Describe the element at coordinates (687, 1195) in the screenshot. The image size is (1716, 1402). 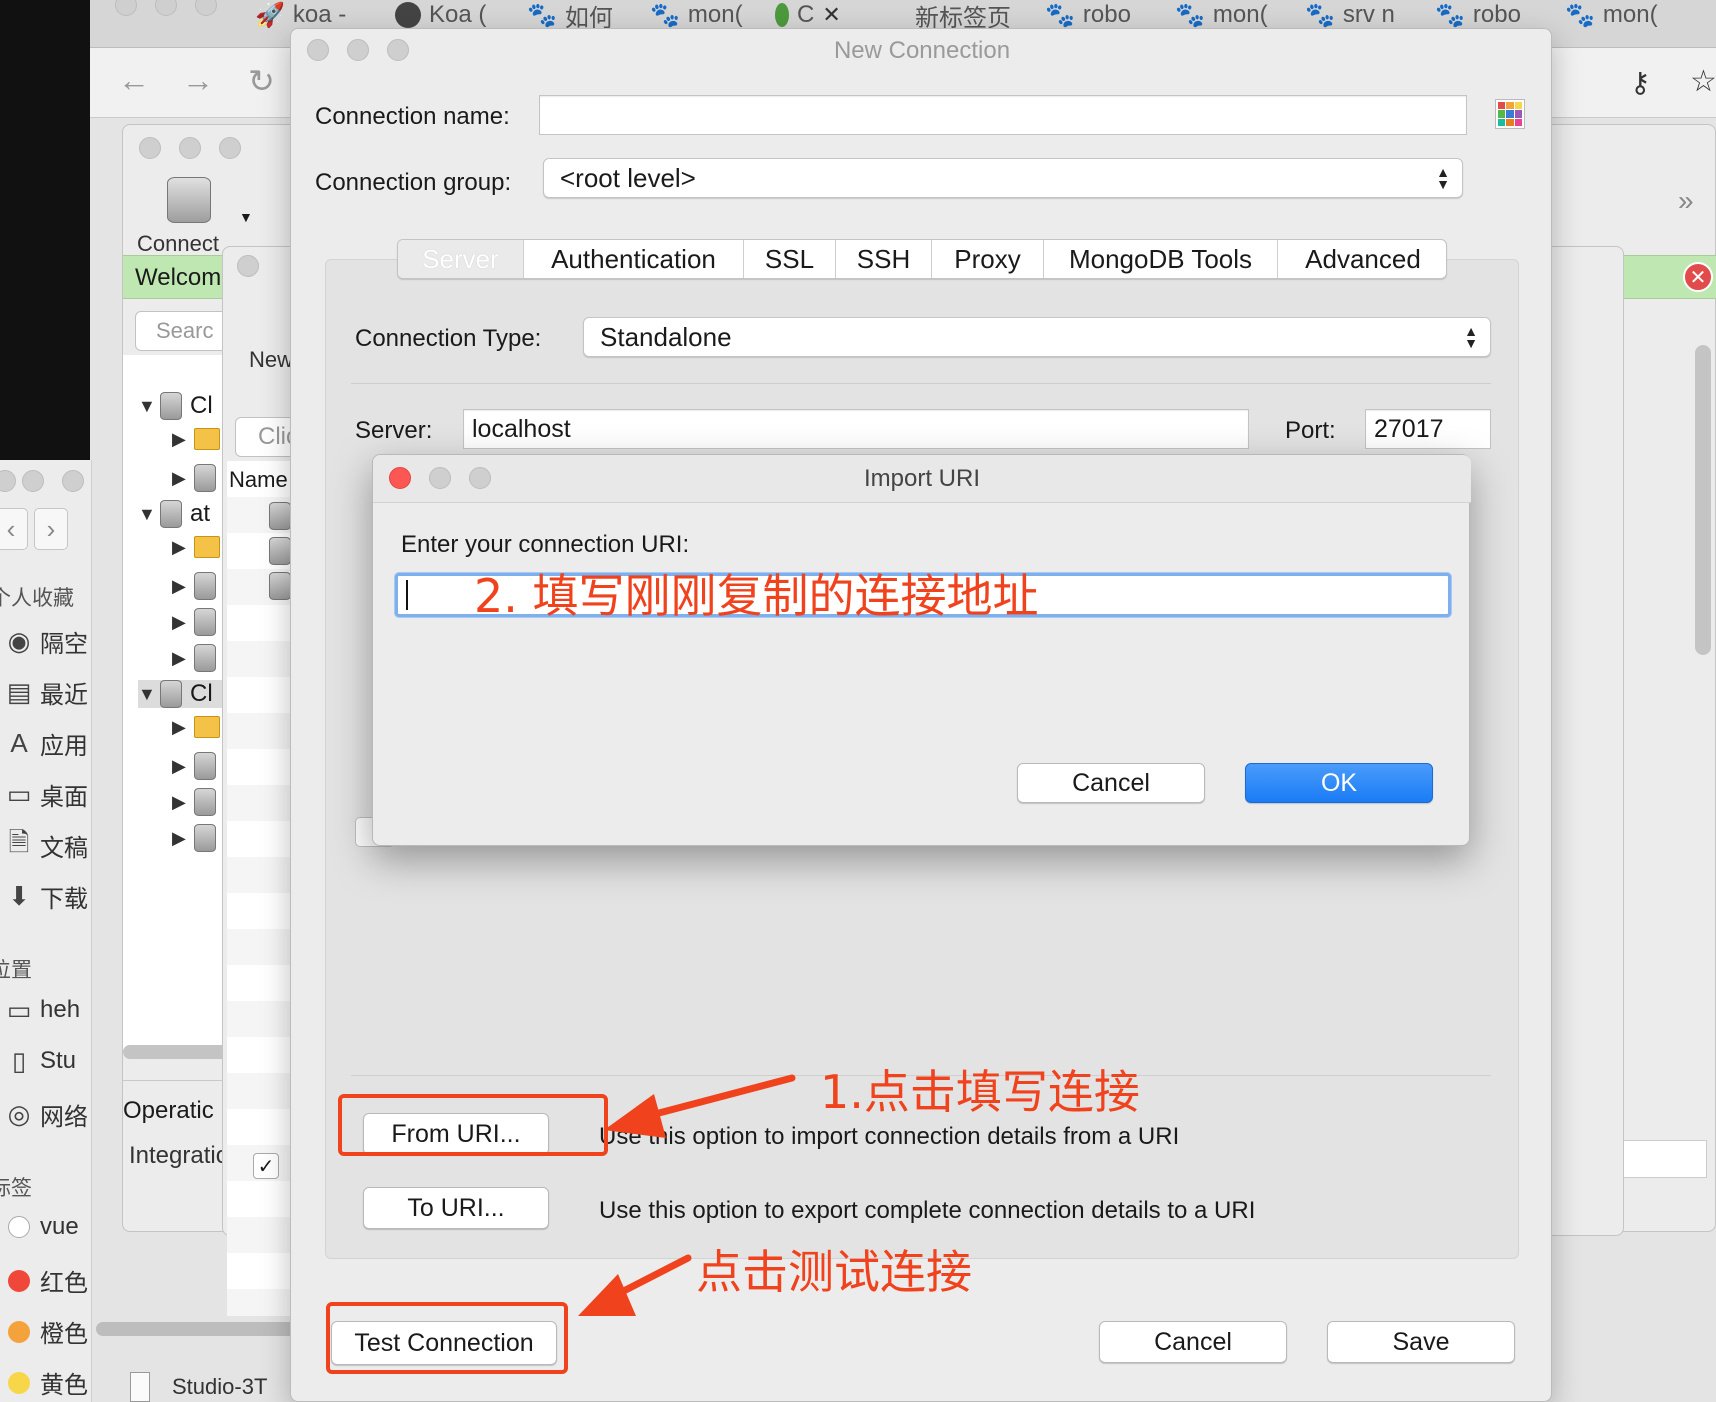
I see `annotation-arrows` at that location.